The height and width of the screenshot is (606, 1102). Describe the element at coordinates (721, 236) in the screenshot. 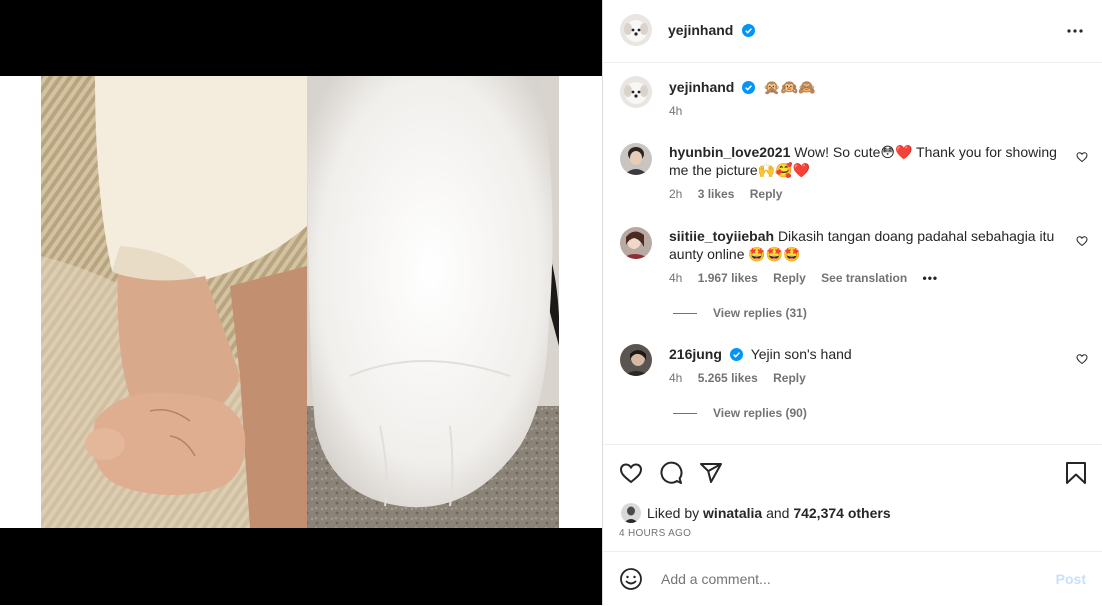

I see `comment-username: siitiie_toyiiebah` at that location.